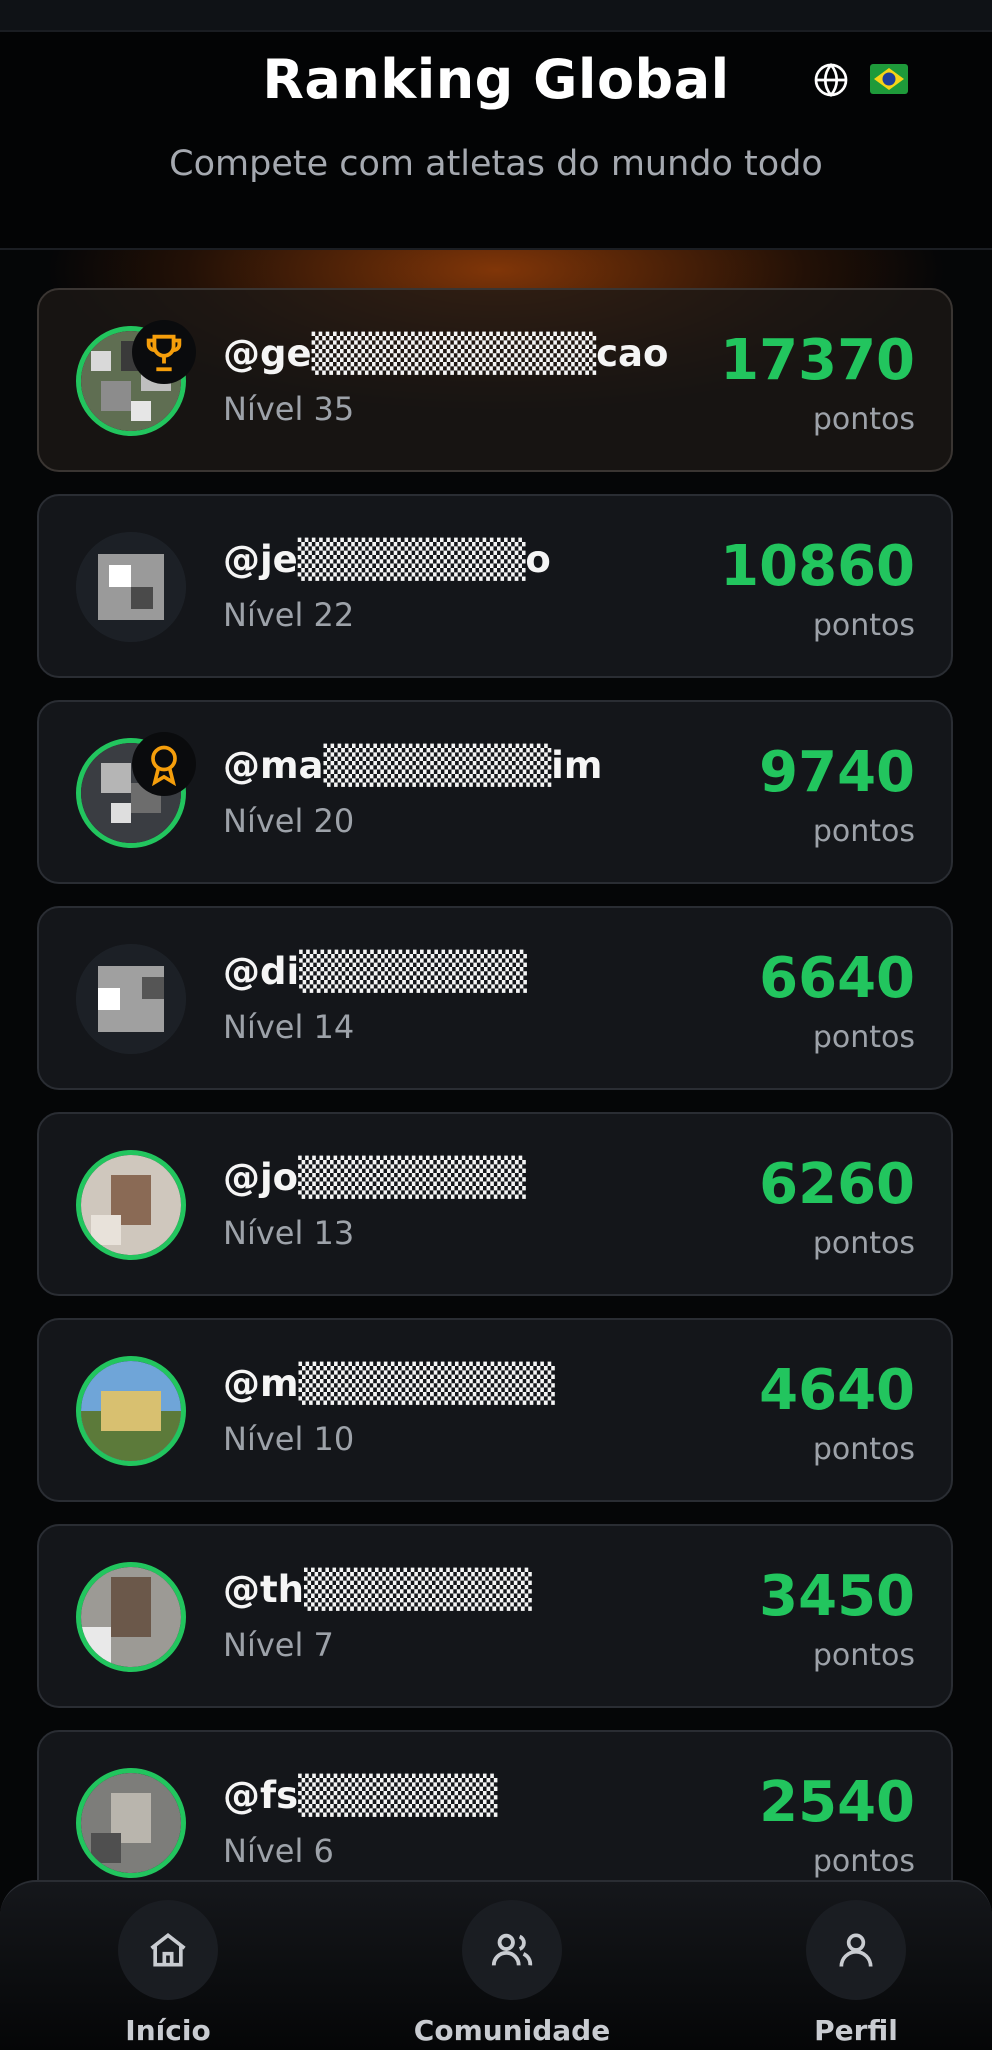 Image resolution: width=992 pixels, height=2050 pixels. I want to click on trophy-icon, so click(164, 352).